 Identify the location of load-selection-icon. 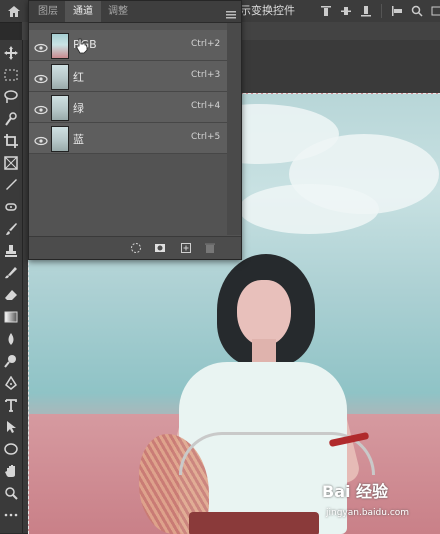
(136, 248).